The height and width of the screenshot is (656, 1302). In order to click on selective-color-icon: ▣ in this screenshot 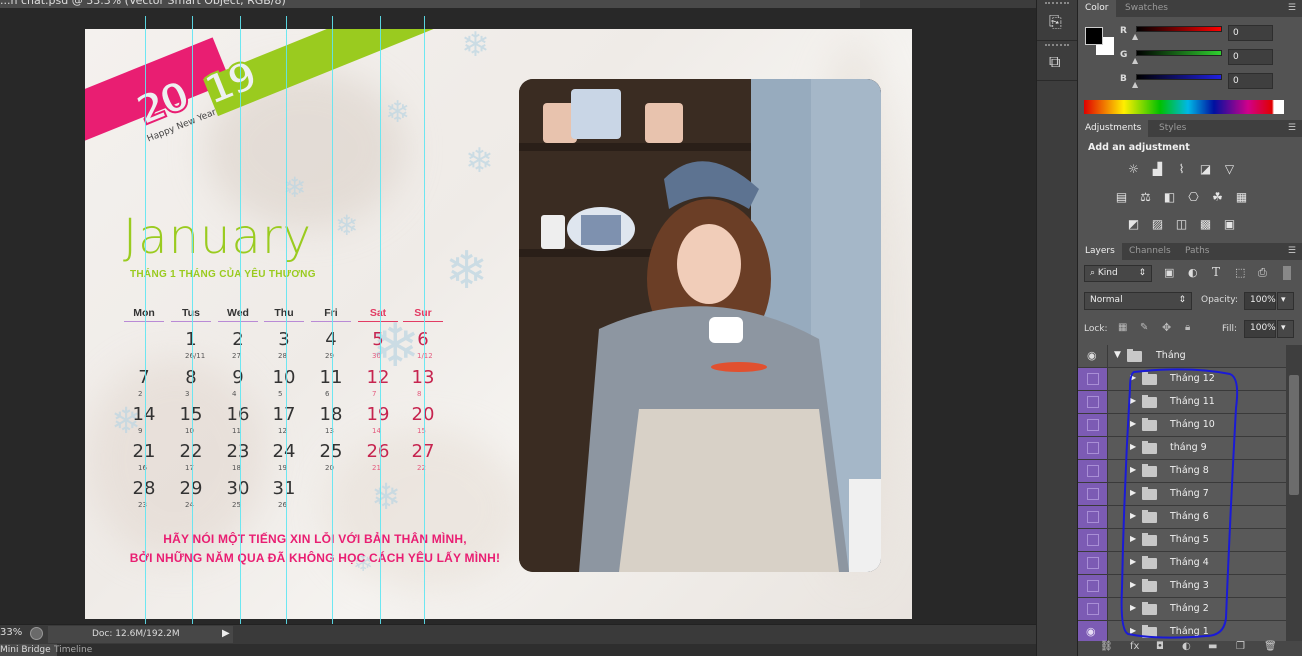, I will do `click(1229, 224)`.